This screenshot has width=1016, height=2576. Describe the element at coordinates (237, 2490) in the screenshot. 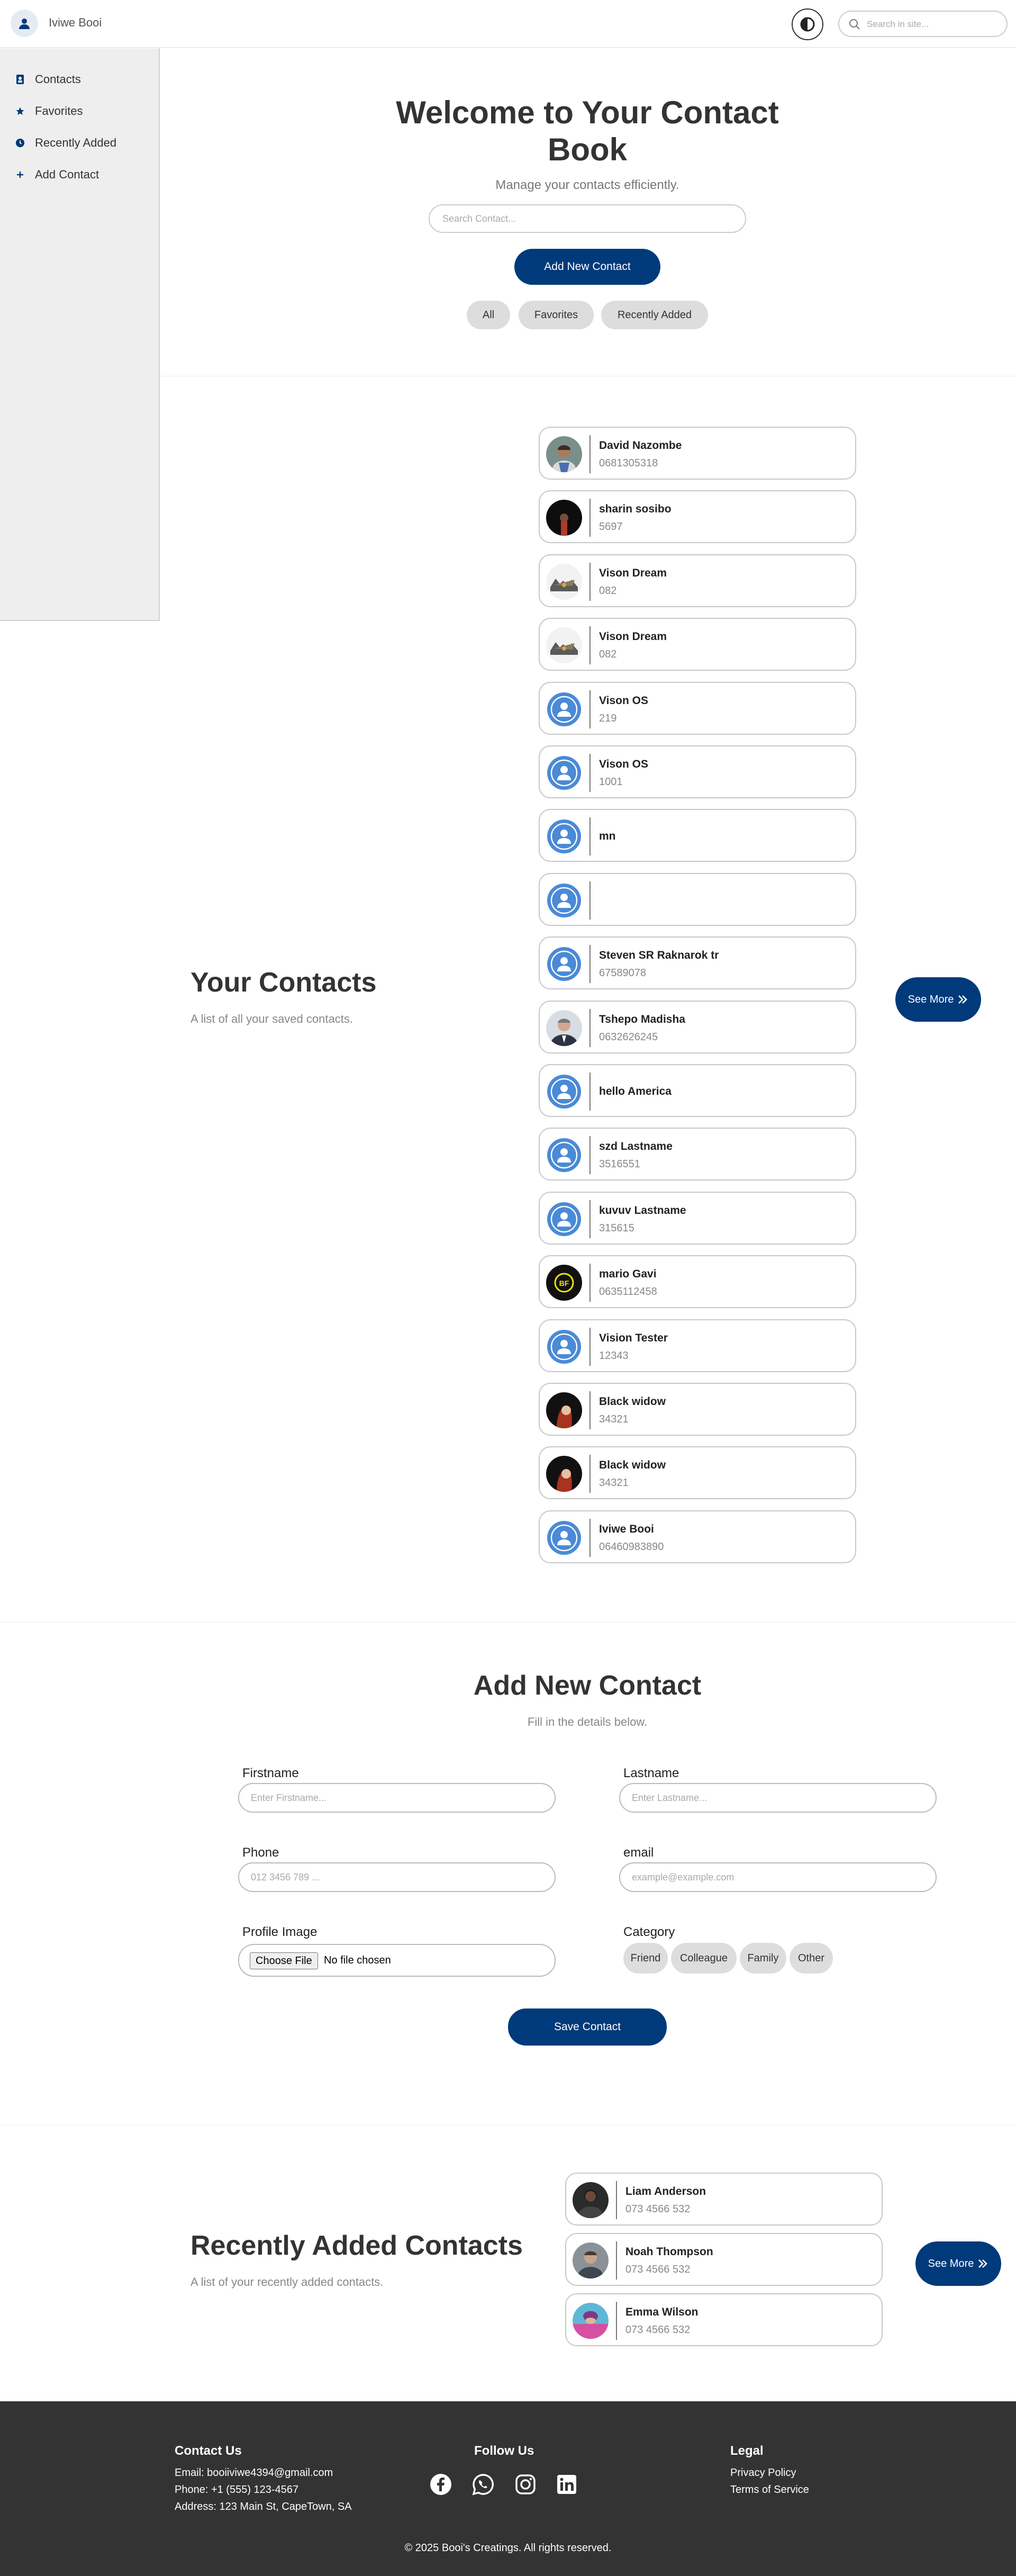

I see `footer-phone: Phone: +1 (555) 123-4567` at that location.